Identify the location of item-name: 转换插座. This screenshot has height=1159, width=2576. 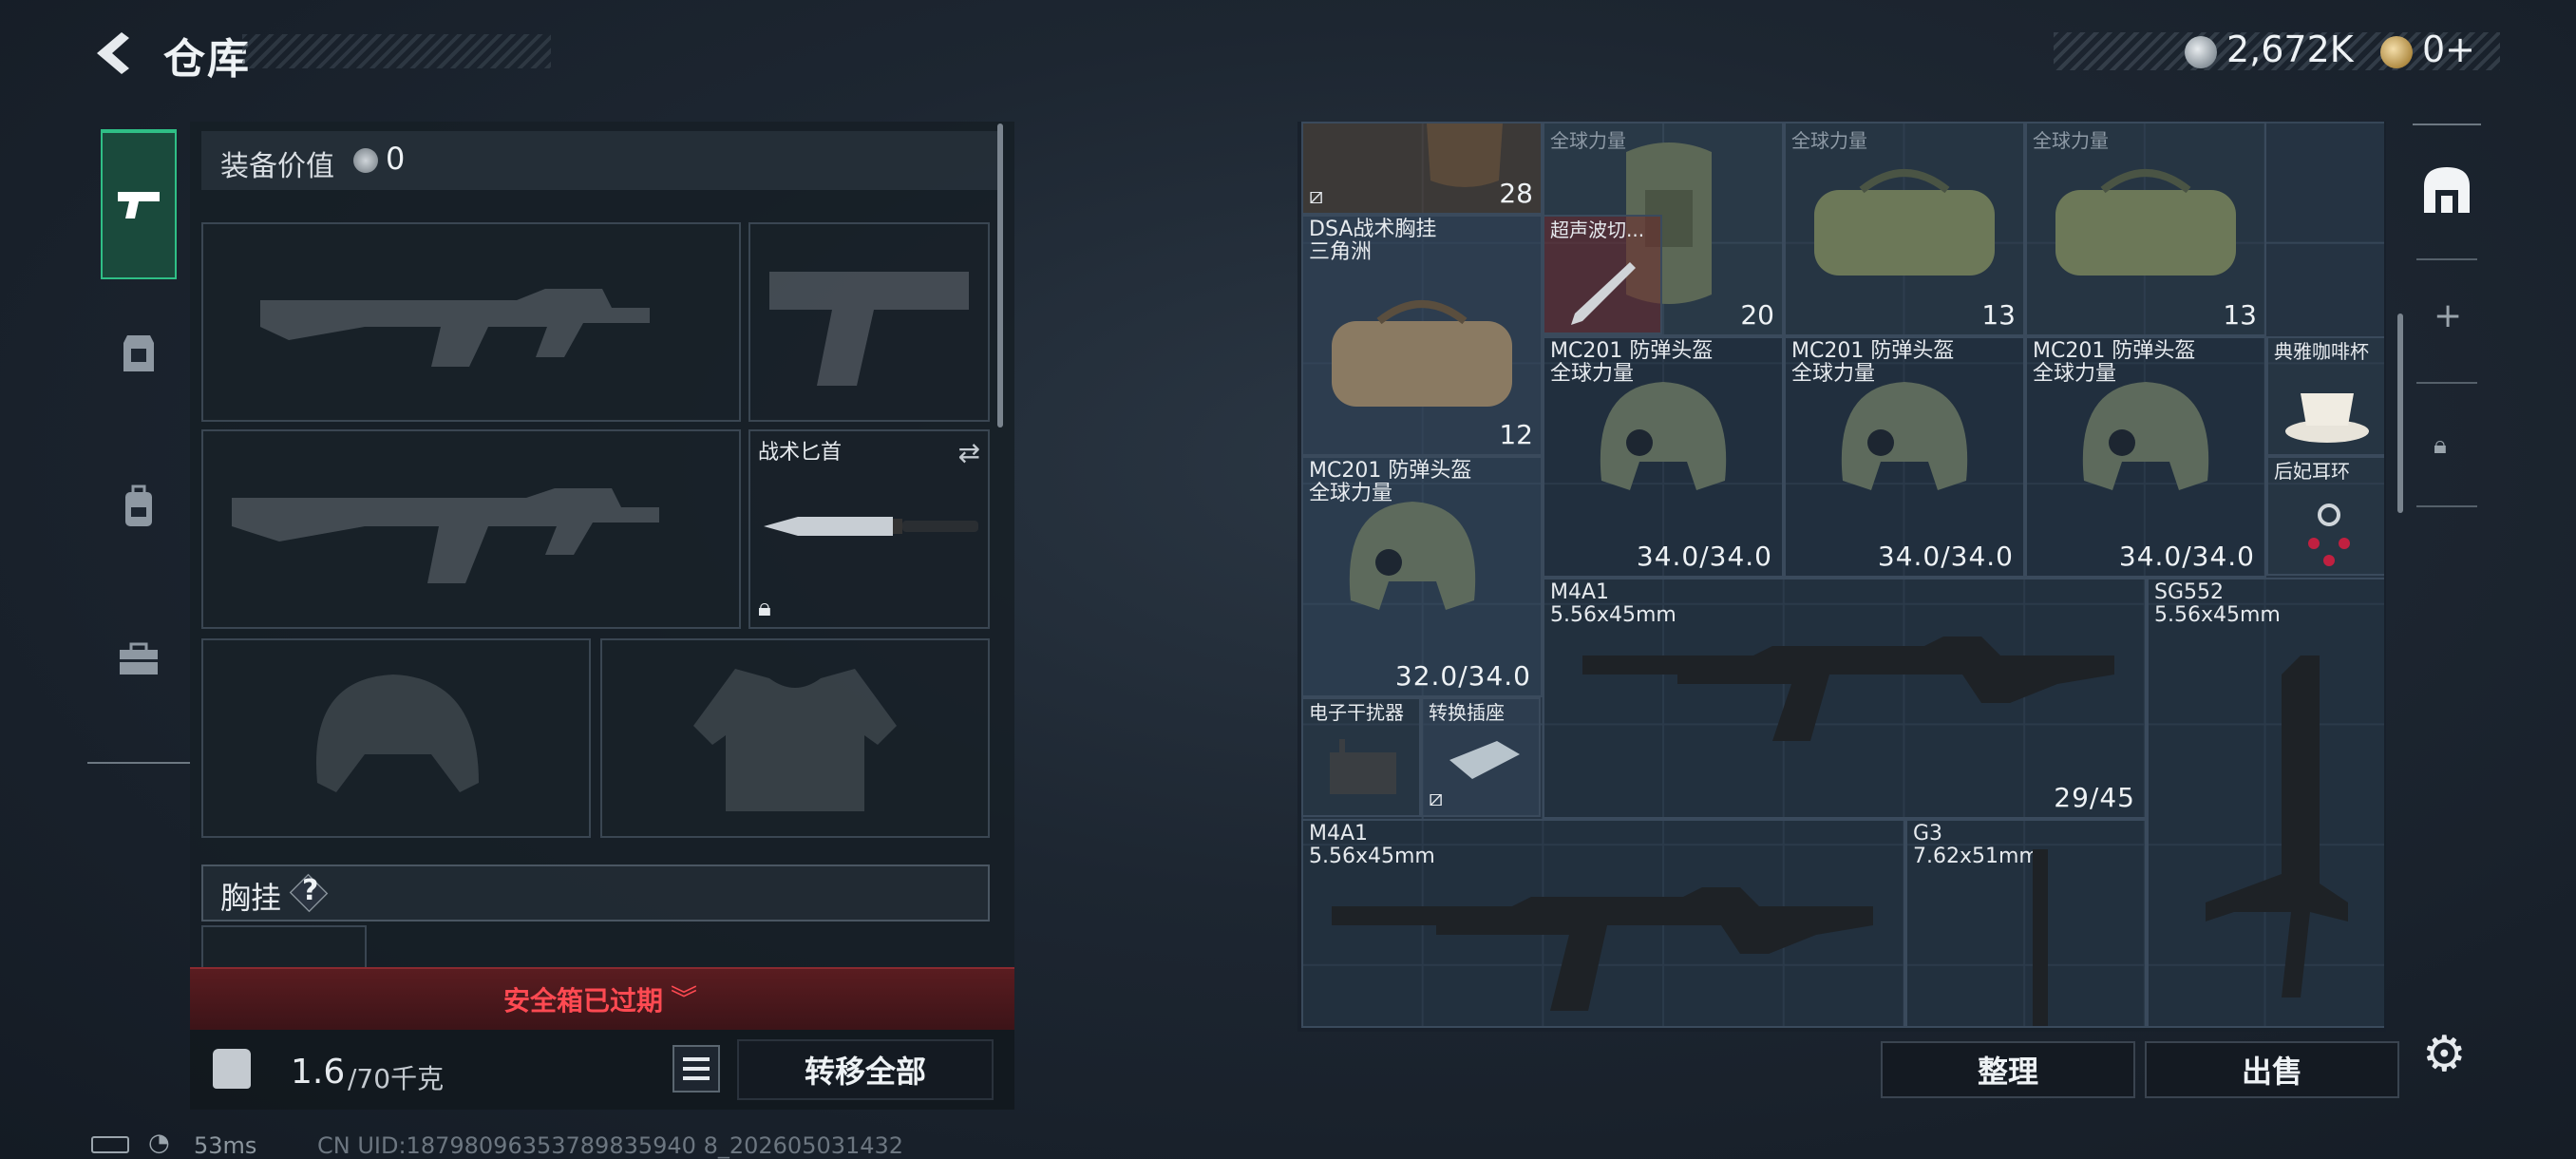
(1467, 712).